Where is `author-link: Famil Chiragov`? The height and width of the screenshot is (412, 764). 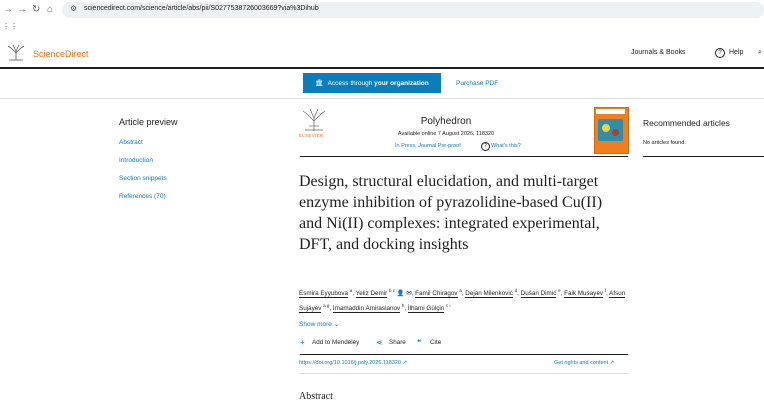 author-link: Famil Chiragov is located at coordinates (436, 294).